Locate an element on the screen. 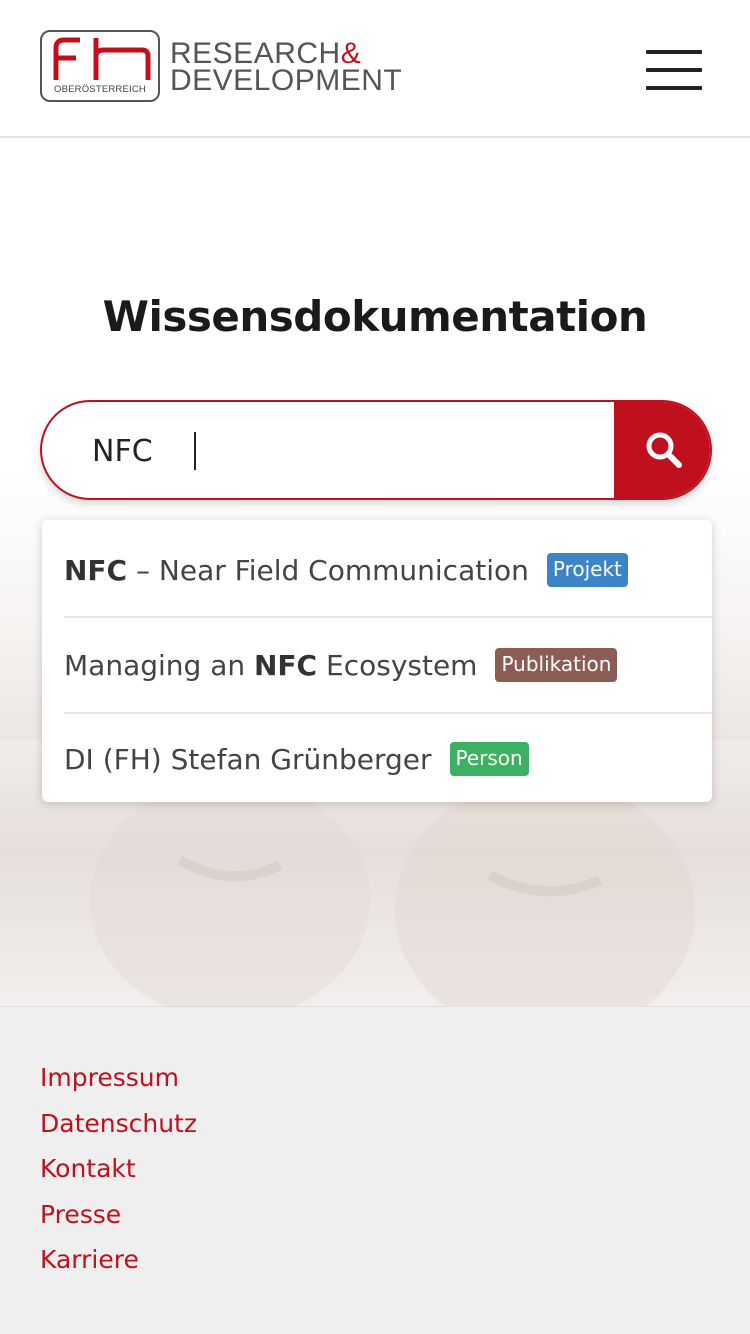  page-title: Wissensdokumentation is located at coordinates (375, 316).